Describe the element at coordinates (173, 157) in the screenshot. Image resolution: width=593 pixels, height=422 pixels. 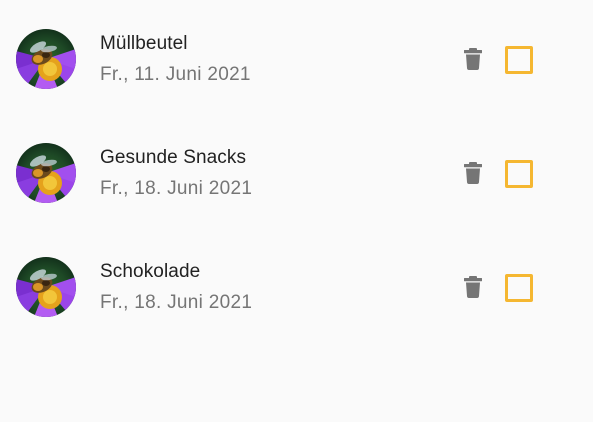
I see `item-title: Gesunde Snacks` at that location.